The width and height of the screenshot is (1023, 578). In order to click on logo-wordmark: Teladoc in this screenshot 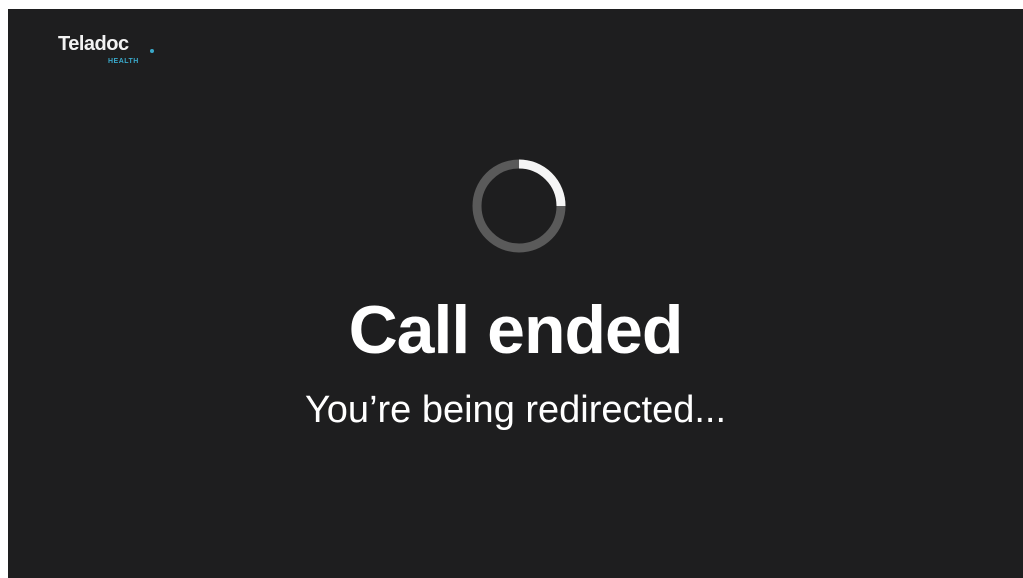, I will do `click(93, 44)`.